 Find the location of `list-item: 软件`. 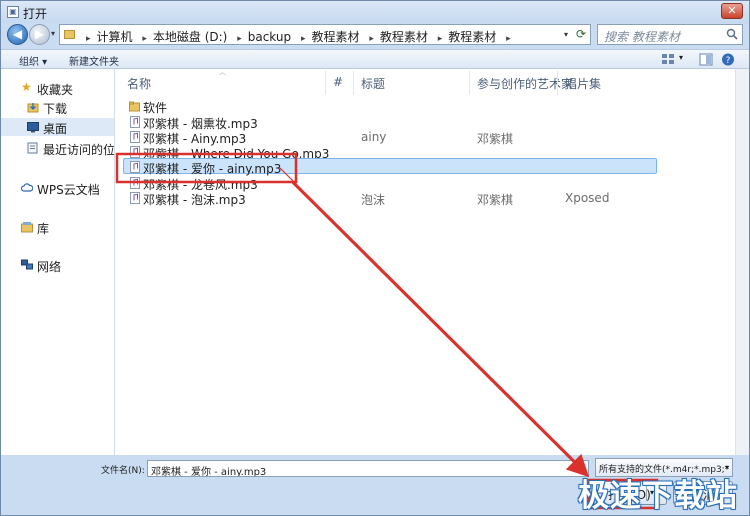

list-item: 软件 is located at coordinates (385, 106).